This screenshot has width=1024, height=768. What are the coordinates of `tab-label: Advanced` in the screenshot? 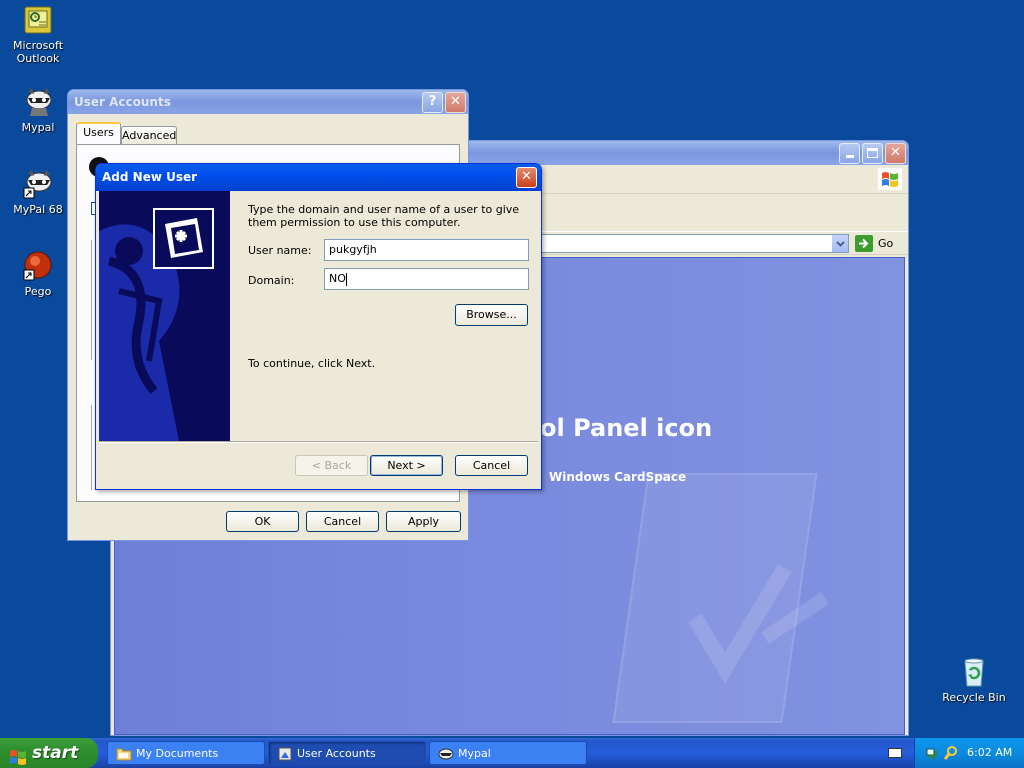 It's located at (149, 135).